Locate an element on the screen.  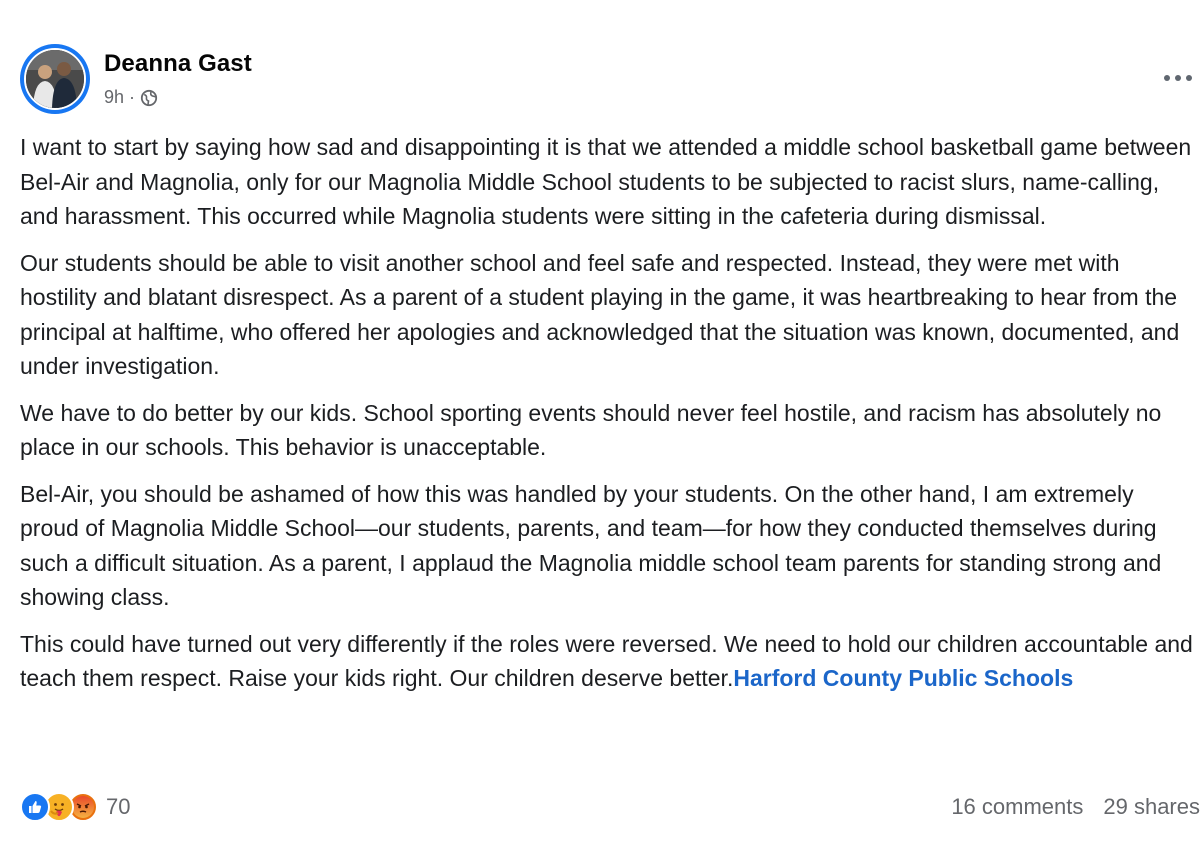
engagement-counts: 16 comments 29 shares is located at coordinates (1075, 807).